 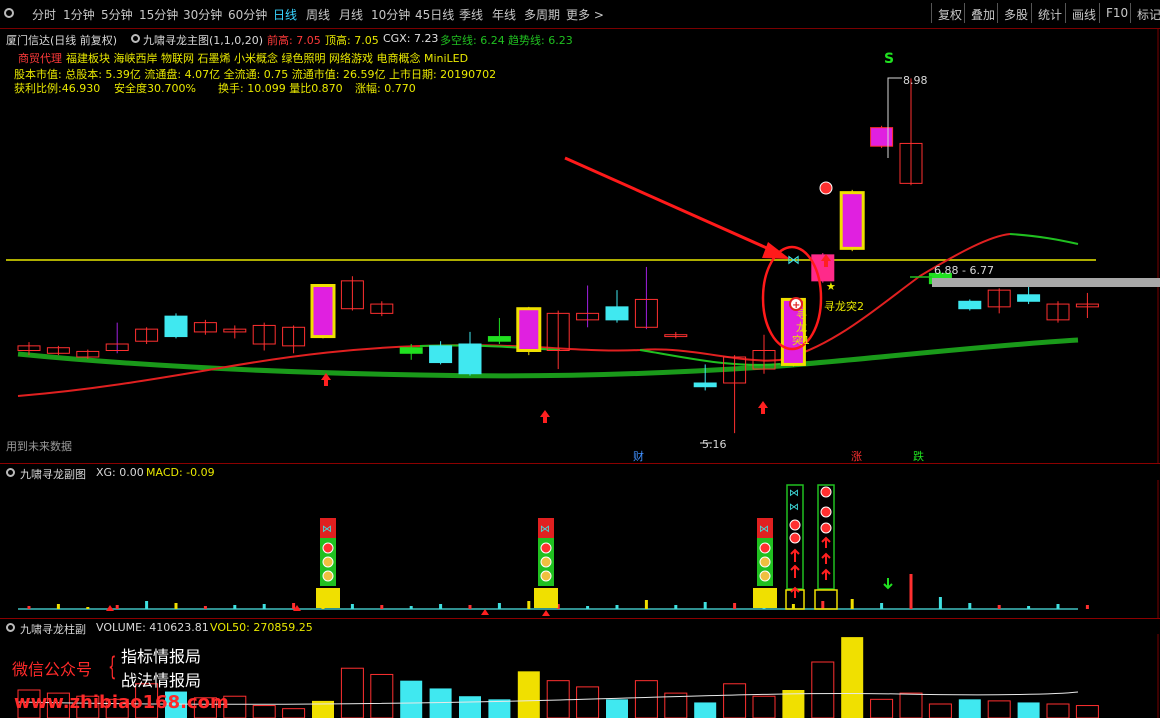 What do you see at coordinates (831, 286) in the screenshot?
I see `xunlong-2-star: ★` at bounding box center [831, 286].